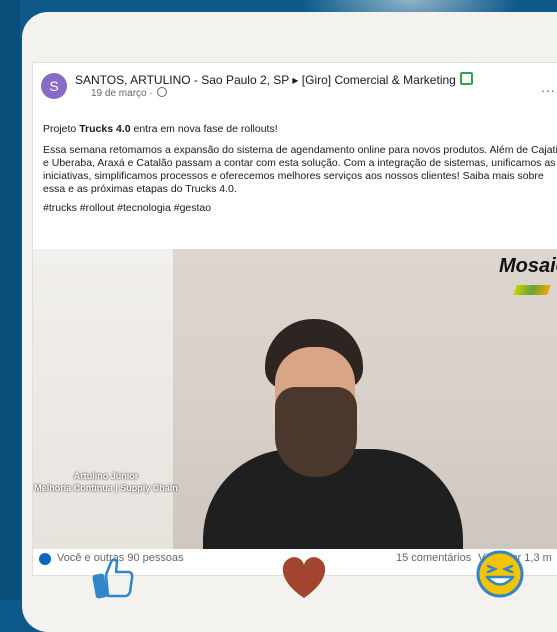  Describe the element at coordinates (500, 574) in the screenshot. I see `laughing-face-icon` at that location.